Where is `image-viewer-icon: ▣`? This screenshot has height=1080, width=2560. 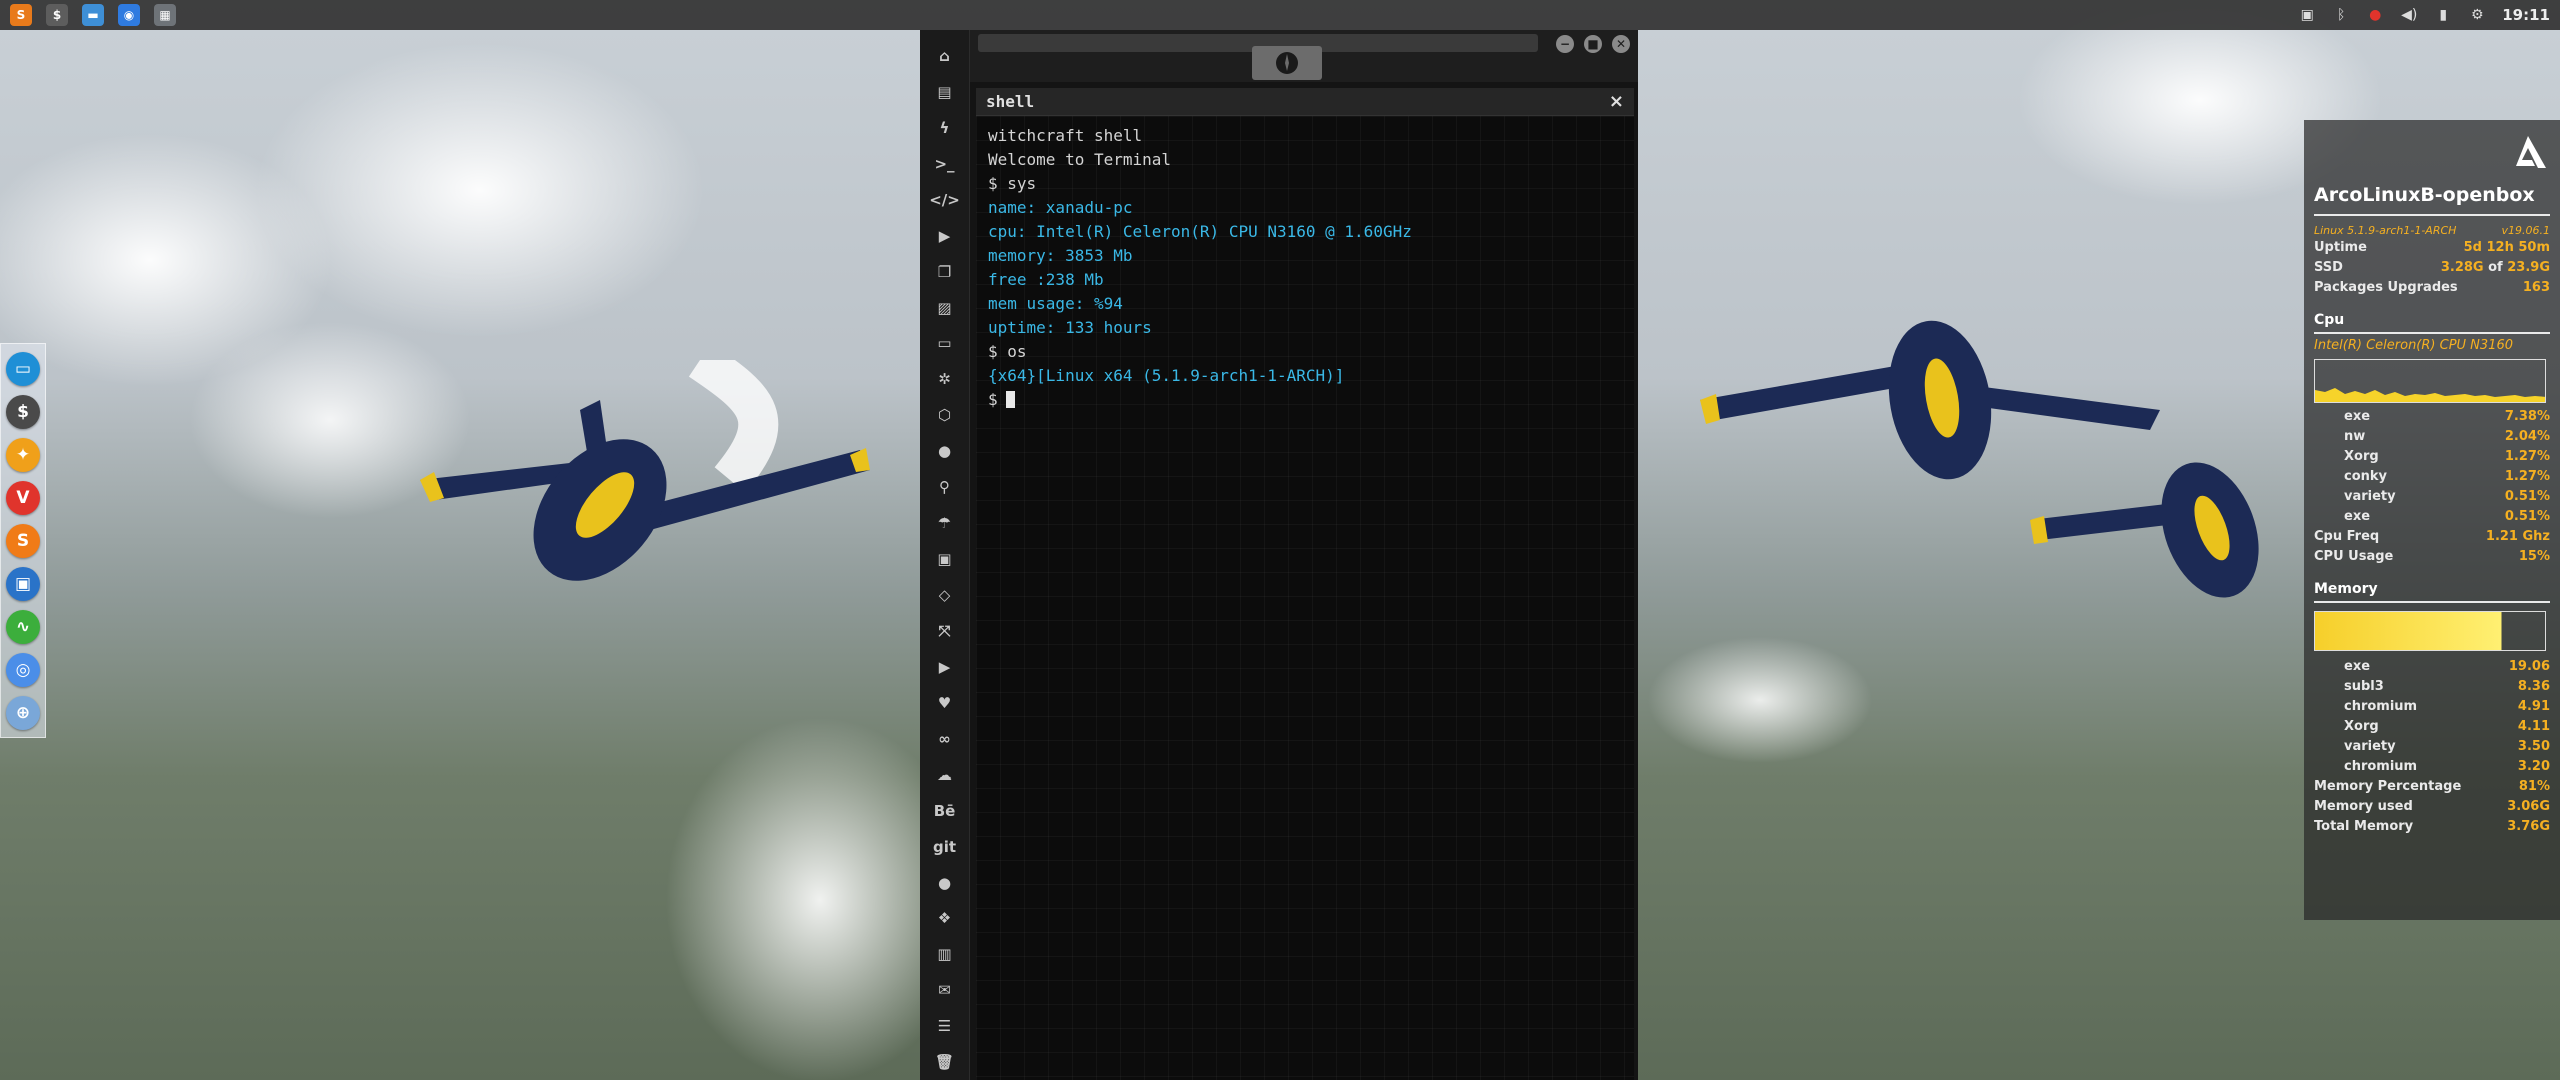 image-viewer-icon: ▣ is located at coordinates (2307, 15).